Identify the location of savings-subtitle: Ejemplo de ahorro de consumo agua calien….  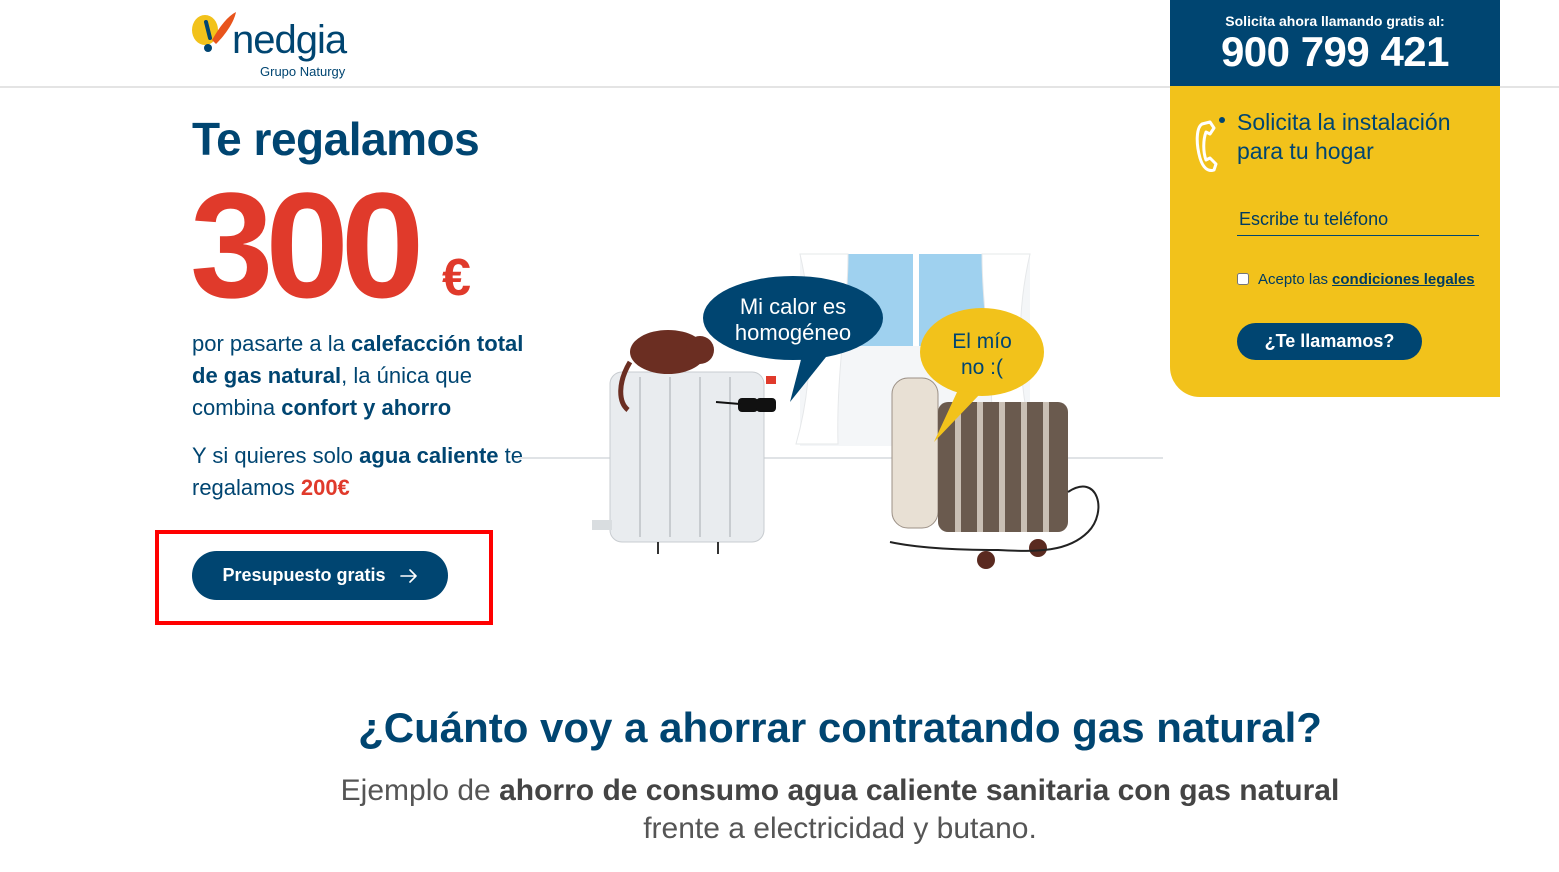
(779, 810).